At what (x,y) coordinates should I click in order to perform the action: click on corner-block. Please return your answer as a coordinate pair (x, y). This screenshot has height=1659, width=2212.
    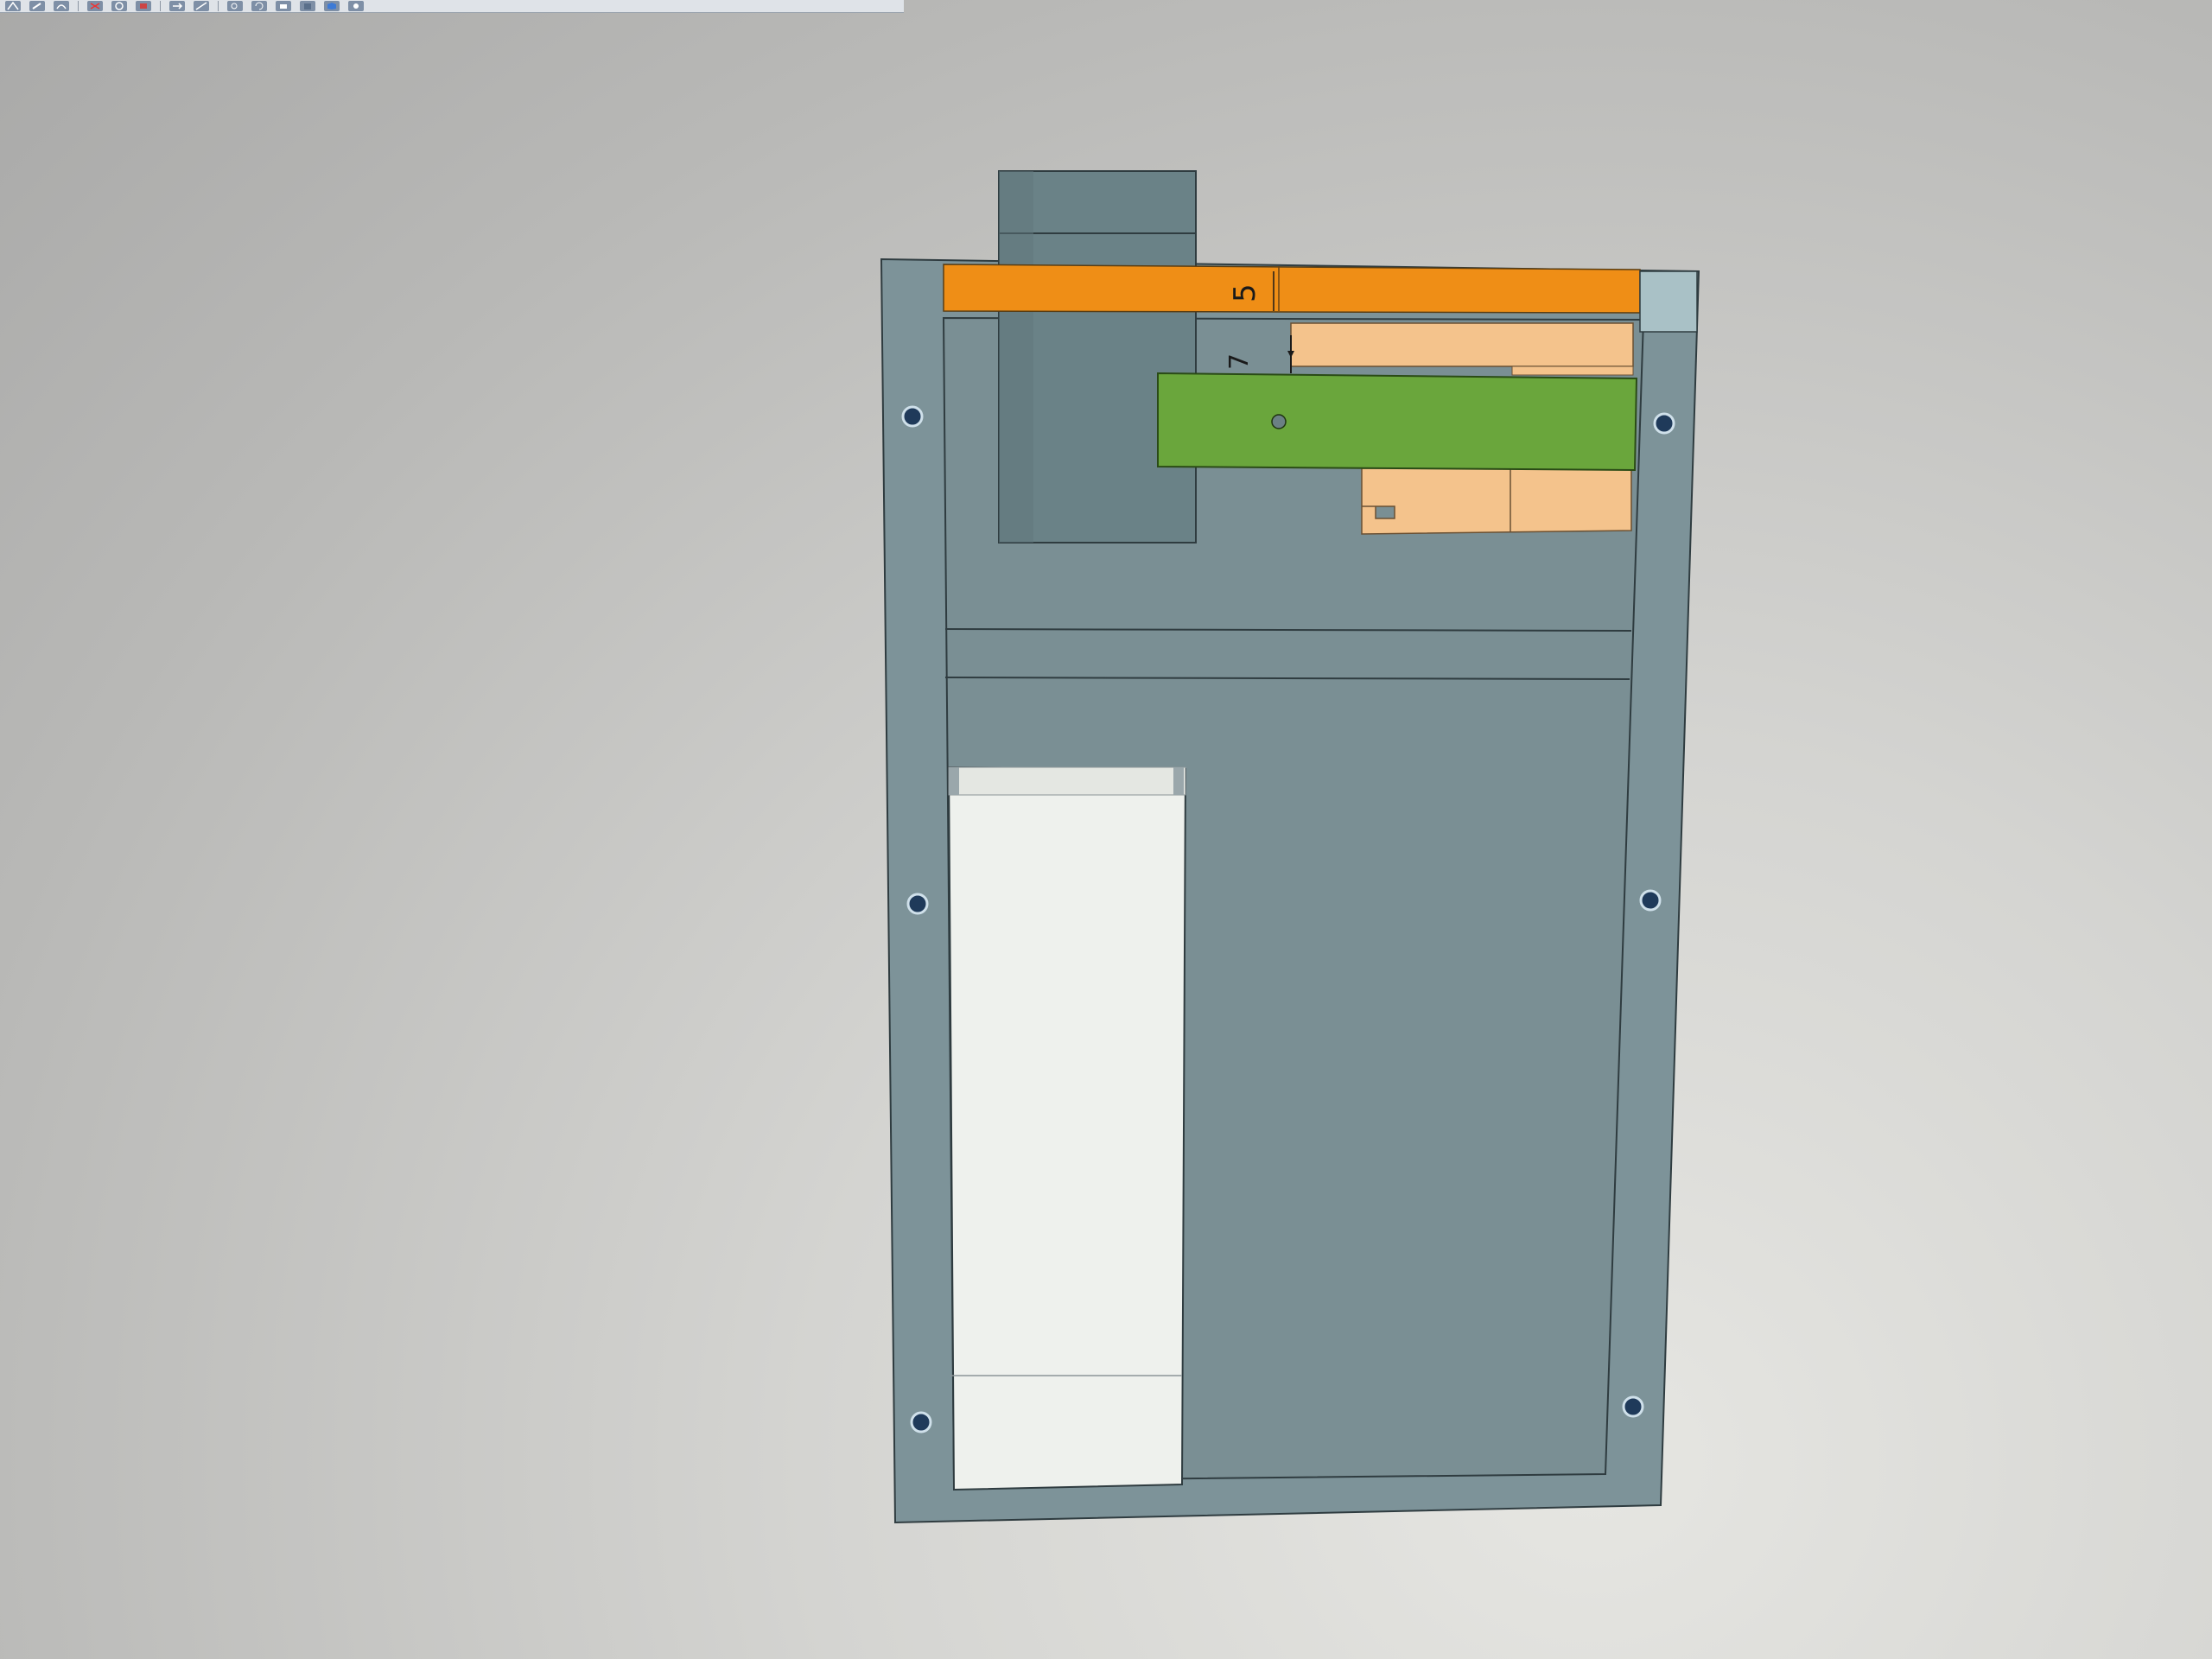
    Looking at the image, I should click on (1668, 301).